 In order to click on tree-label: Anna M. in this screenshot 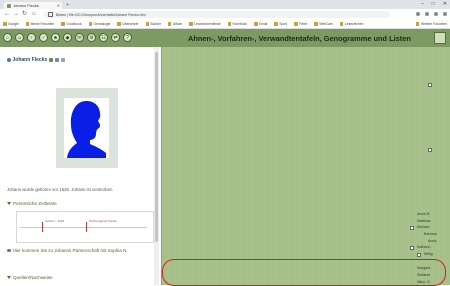, I will do `click(423, 214)`.